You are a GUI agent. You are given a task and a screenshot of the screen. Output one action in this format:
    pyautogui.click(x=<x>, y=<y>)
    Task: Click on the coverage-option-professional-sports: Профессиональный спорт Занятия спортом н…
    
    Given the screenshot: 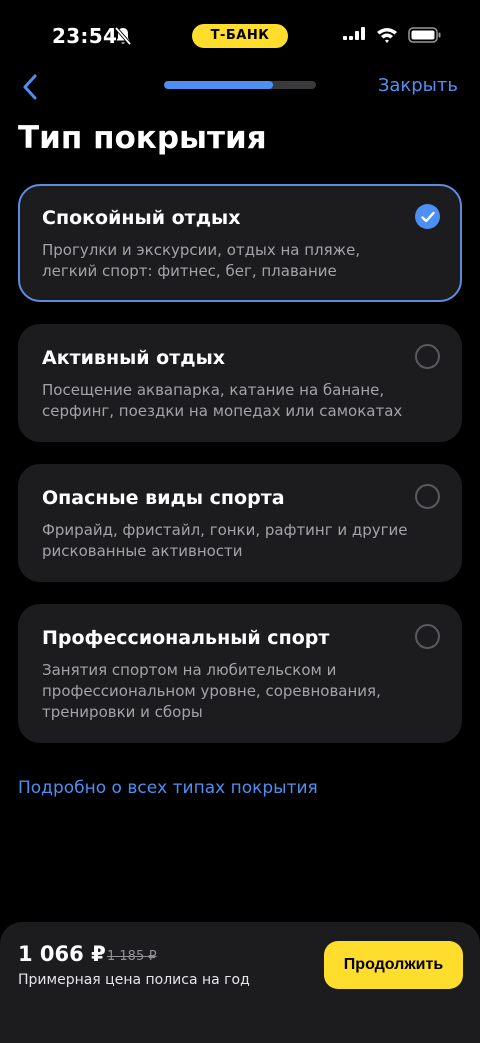 What is the action you would take?
    pyautogui.click(x=240, y=673)
    